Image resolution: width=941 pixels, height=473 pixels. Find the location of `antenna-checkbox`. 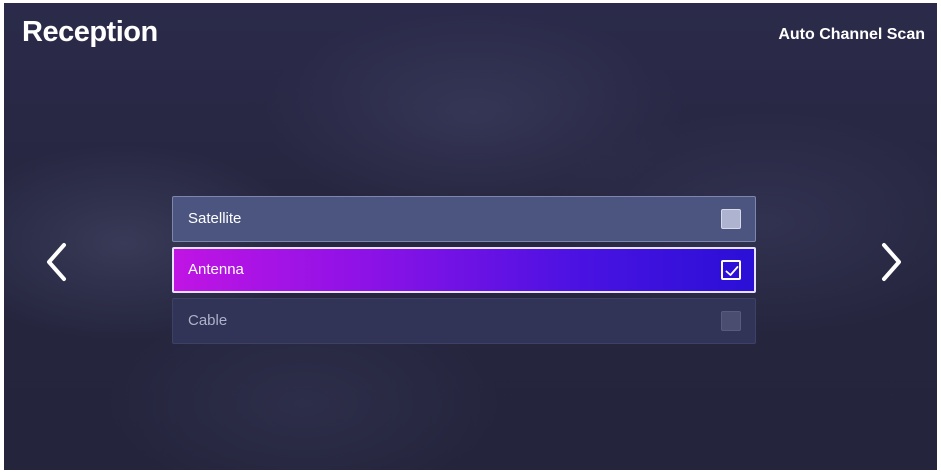

antenna-checkbox is located at coordinates (731, 270).